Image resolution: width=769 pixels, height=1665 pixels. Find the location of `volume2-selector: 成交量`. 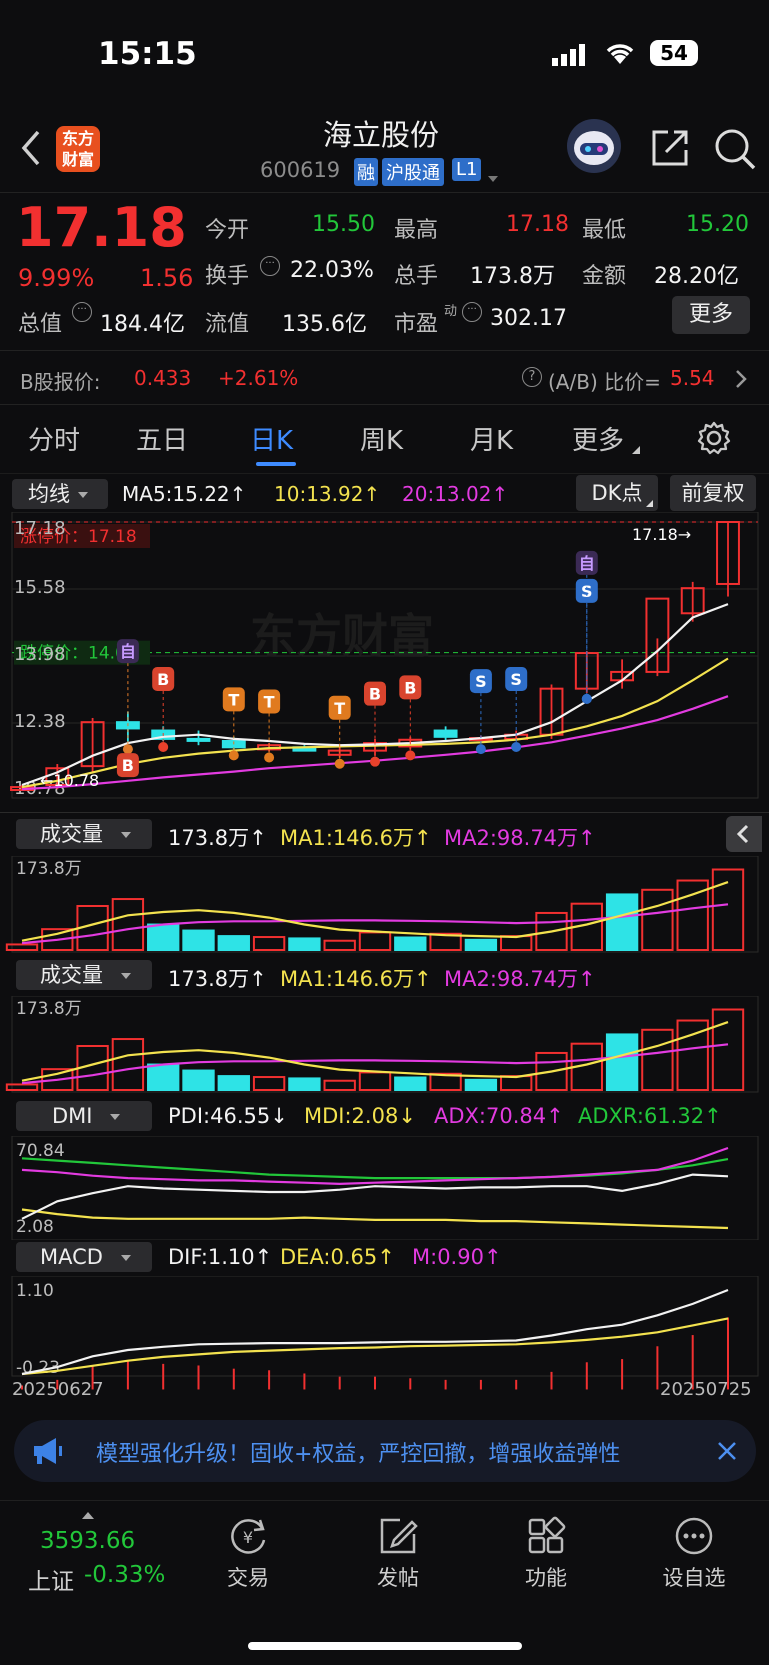

volume2-selector: 成交量 is located at coordinates (84, 975).